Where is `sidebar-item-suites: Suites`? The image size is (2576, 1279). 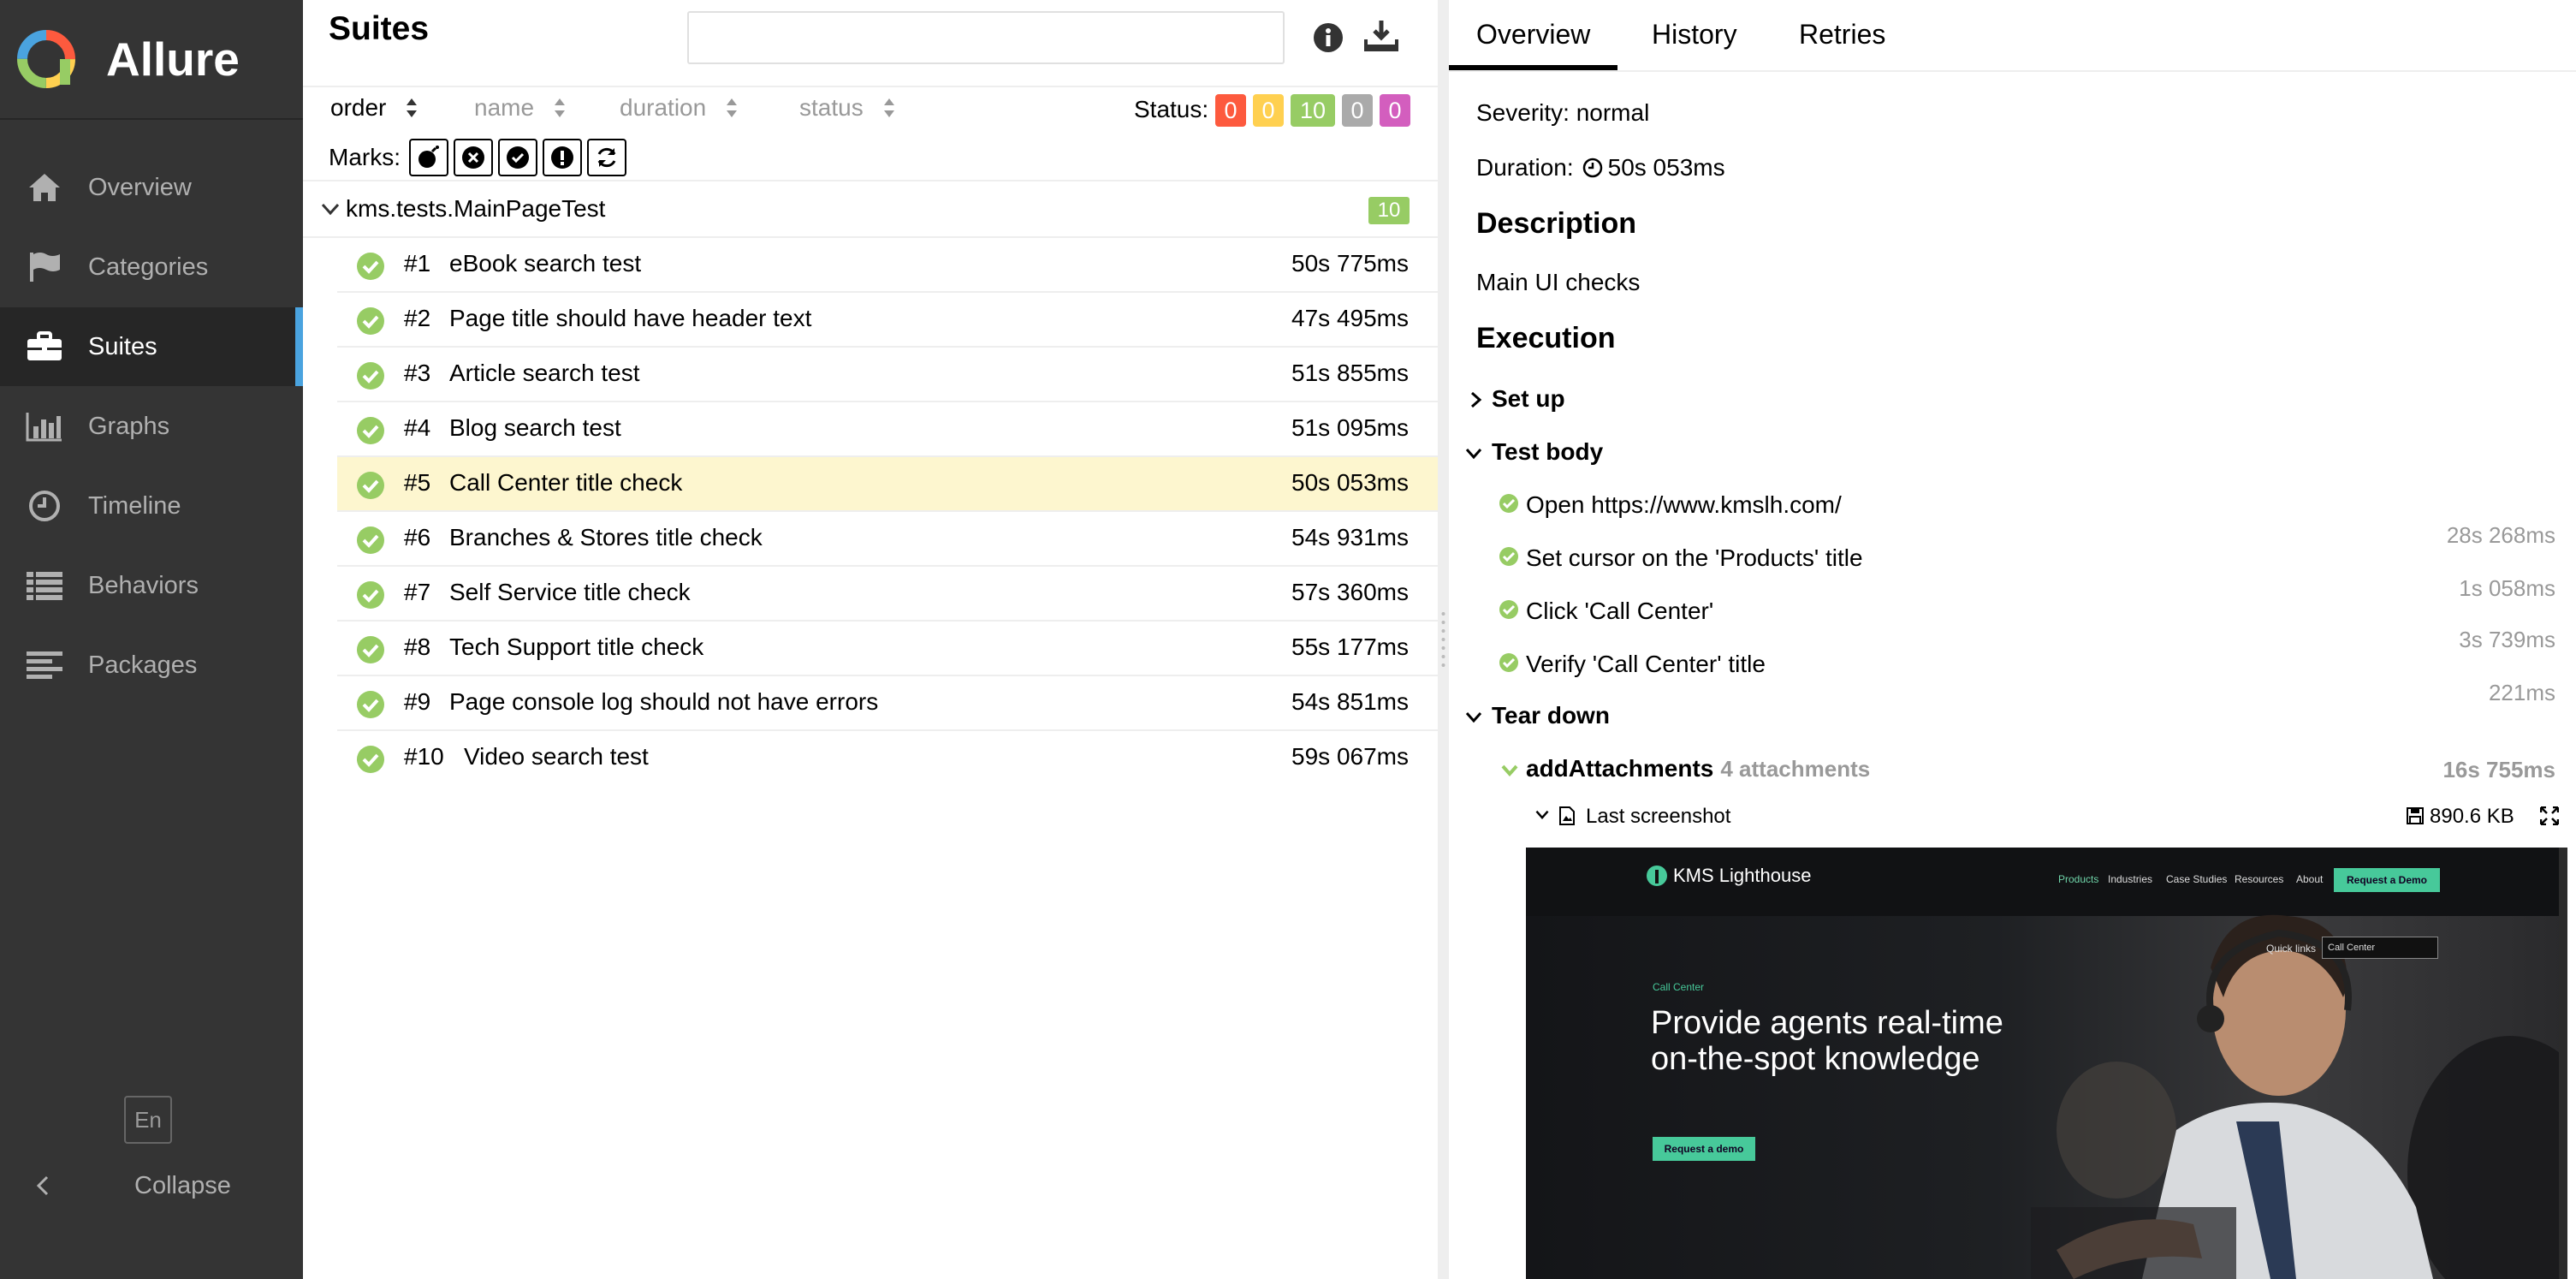 sidebar-item-suites: Suites is located at coordinates (151, 346).